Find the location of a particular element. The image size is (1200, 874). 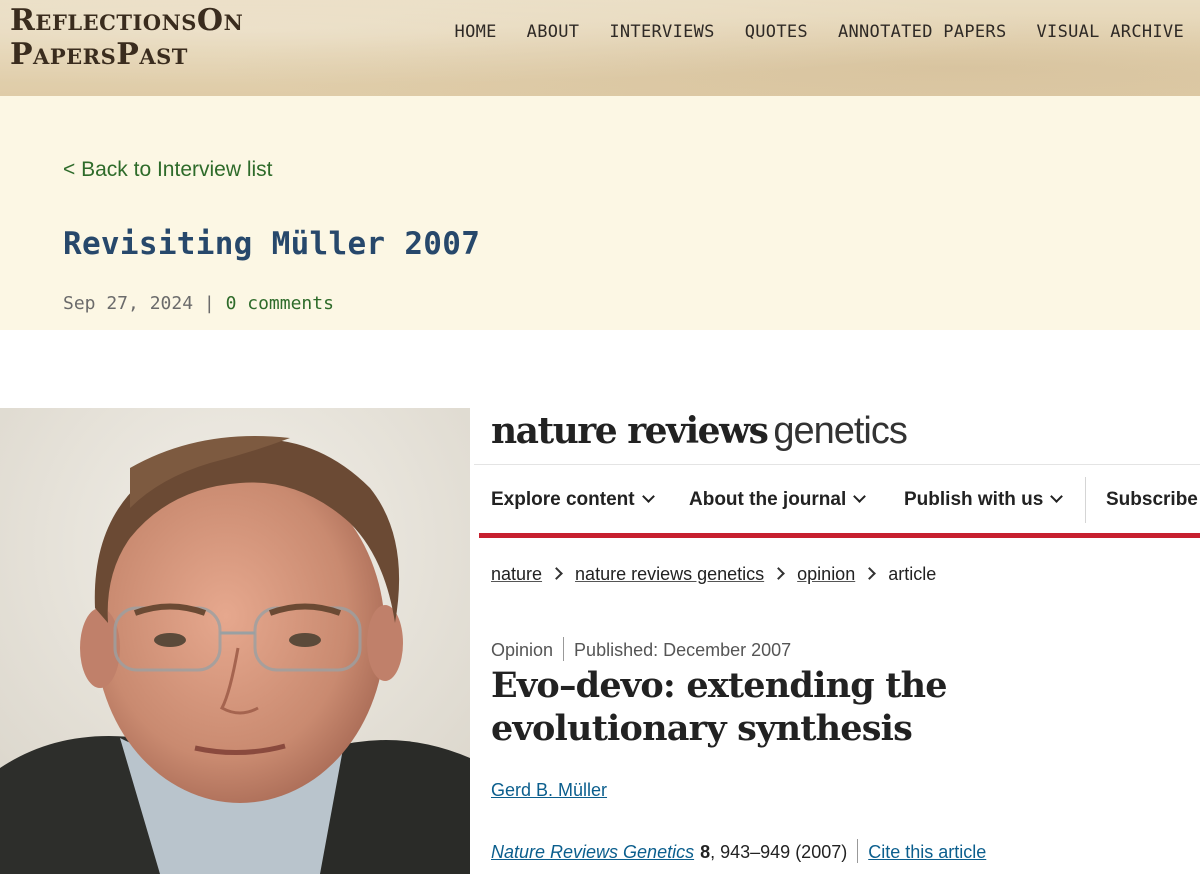

nav-accent-bar is located at coordinates (839, 535).